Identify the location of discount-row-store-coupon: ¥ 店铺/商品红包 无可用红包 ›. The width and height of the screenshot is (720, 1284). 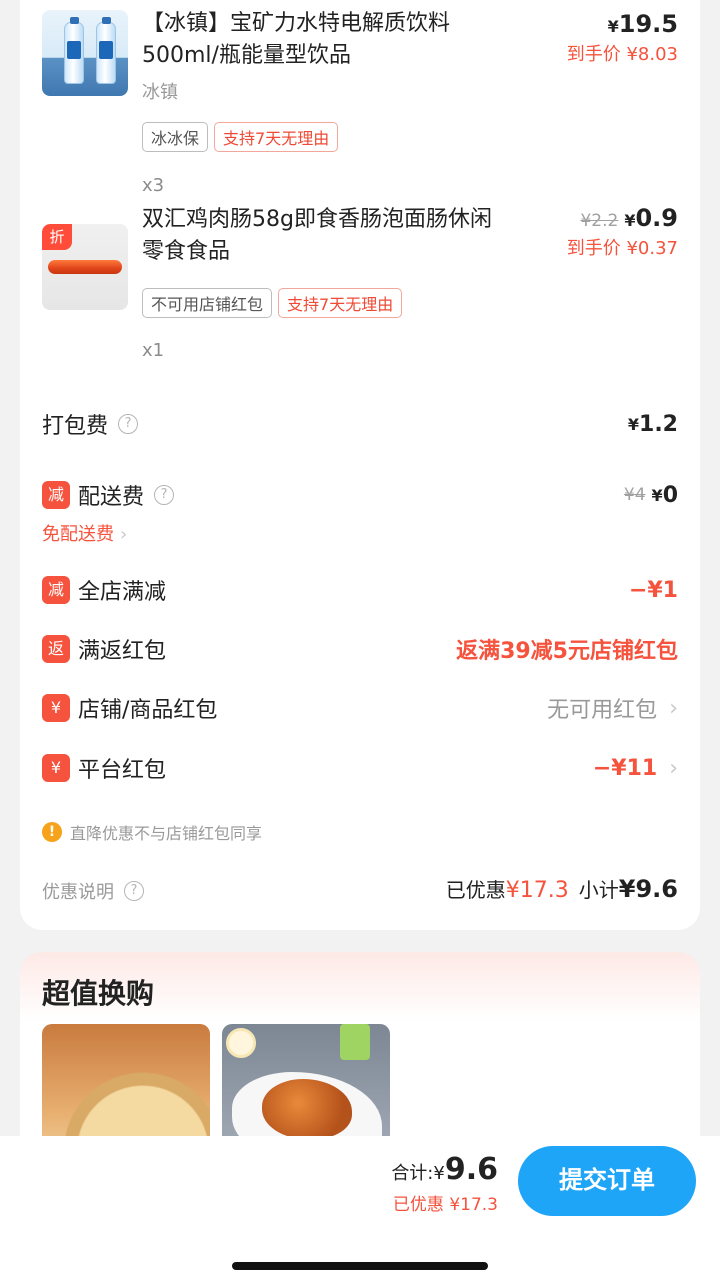
(360, 708).